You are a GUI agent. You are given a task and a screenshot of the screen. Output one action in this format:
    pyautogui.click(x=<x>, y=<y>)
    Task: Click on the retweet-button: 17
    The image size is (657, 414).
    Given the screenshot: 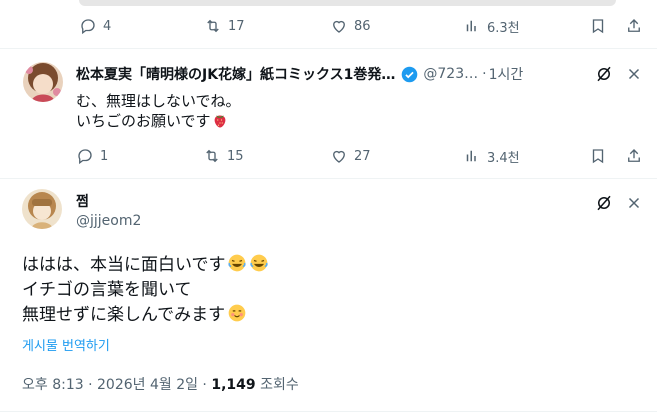 What is the action you would take?
    pyautogui.click(x=224, y=26)
    